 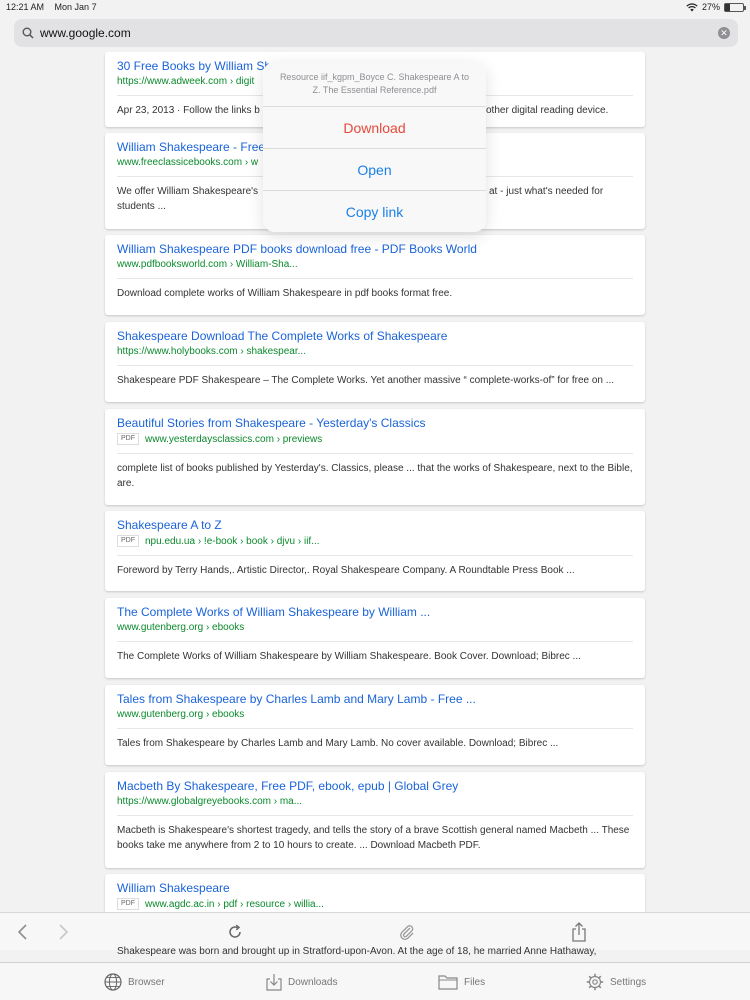 I want to click on tab-settings: Settings, so click(x=616, y=981).